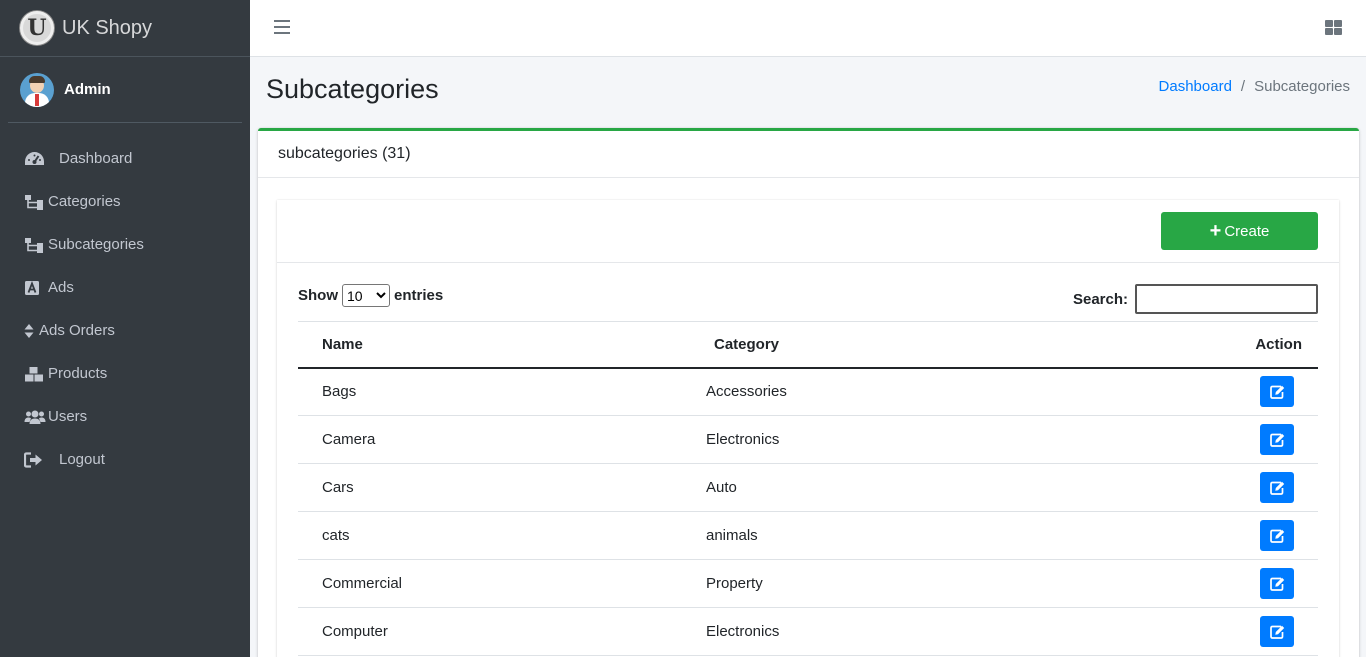 This screenshot has width=1366, height=657. Describe the element at coordinates (107, 27) in the screenshot. I see `brand-name: UK Shopy` at that location.